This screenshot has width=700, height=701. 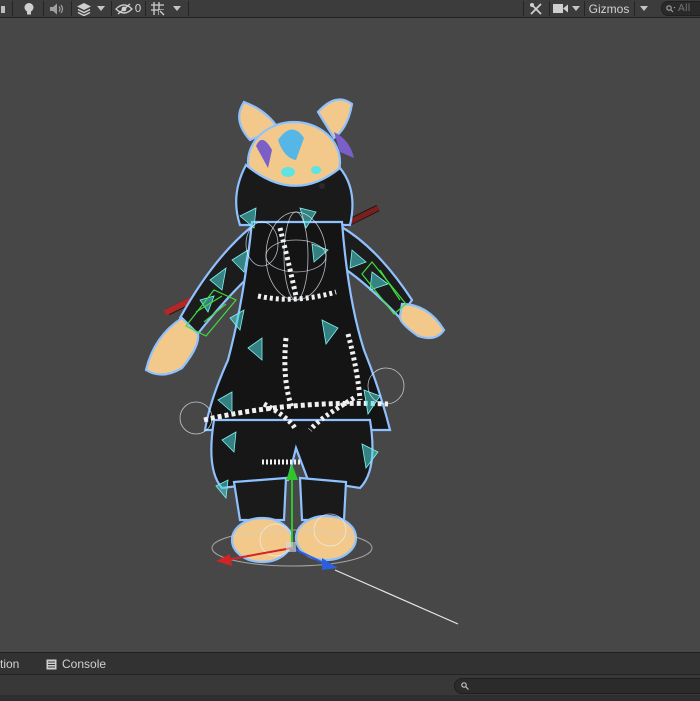 I want to click on hidden-object-count: 0, so click(x=138, y=8).